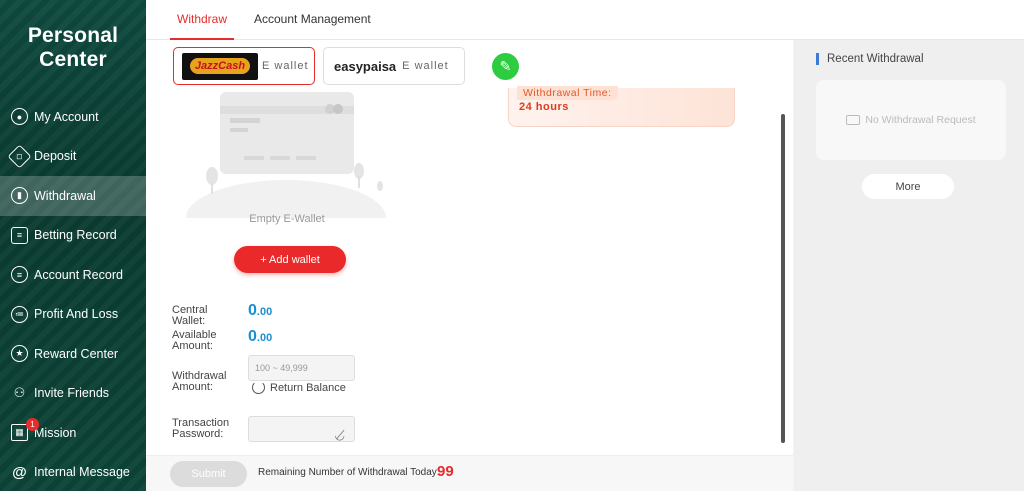  I want to click on scrollbar, so click(783, 278).